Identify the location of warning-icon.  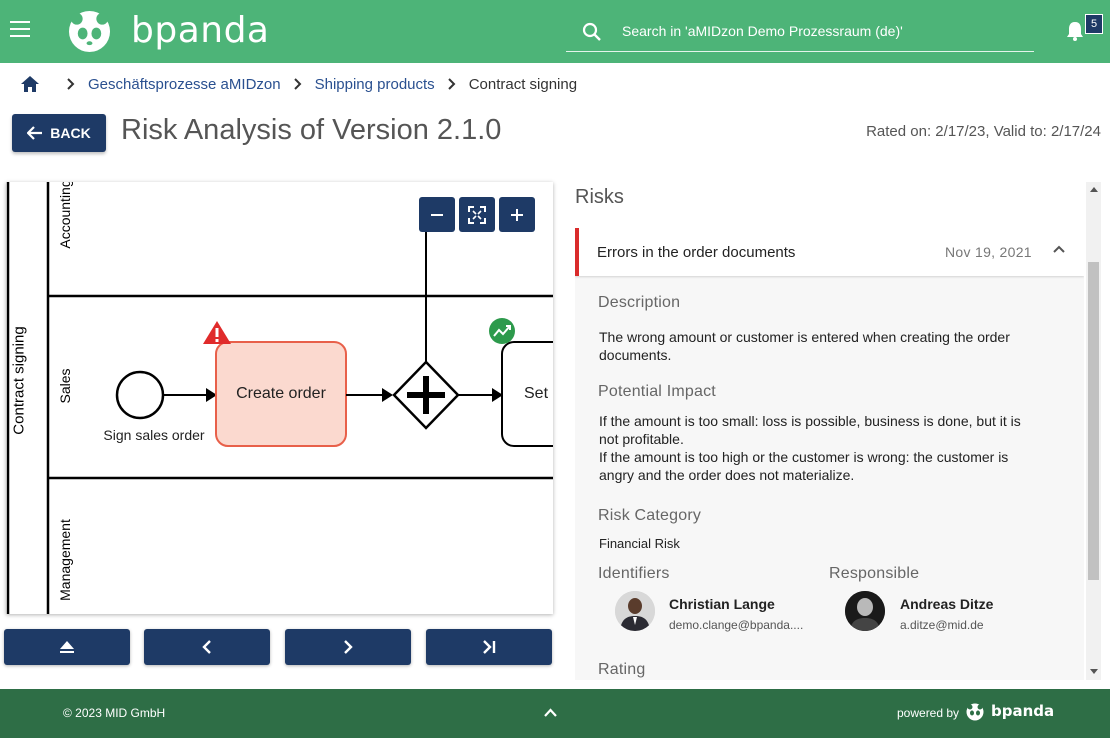
(217, 332).